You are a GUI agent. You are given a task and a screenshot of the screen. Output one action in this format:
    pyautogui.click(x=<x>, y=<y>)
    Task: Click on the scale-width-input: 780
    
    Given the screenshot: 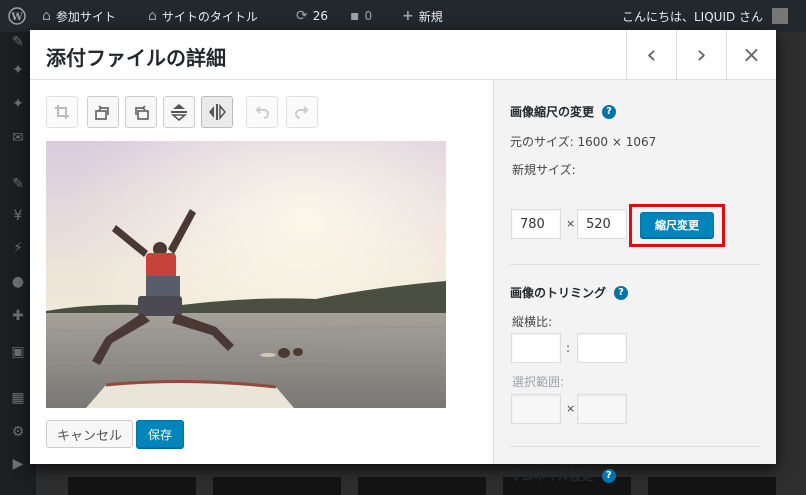 What is the action you would take?
    pyautogui.click(x=536, y=224)
    